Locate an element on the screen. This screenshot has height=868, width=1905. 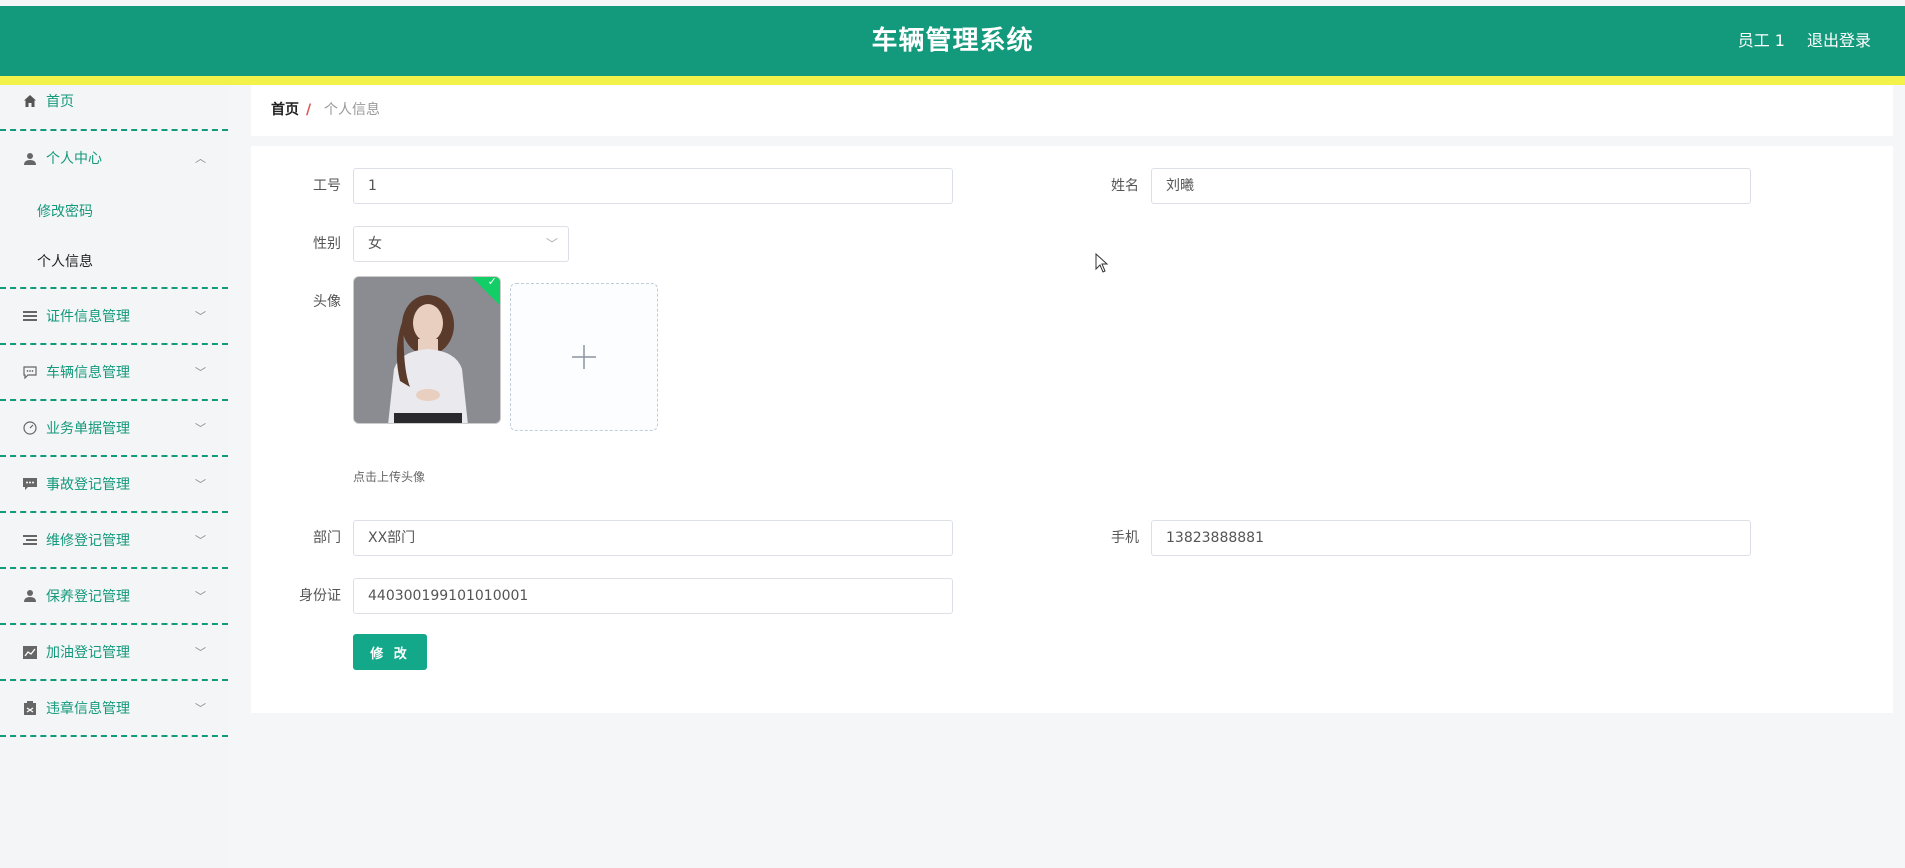
sidebar-subitem-change-password: 修改密码 is located at coordinates (114, 212).